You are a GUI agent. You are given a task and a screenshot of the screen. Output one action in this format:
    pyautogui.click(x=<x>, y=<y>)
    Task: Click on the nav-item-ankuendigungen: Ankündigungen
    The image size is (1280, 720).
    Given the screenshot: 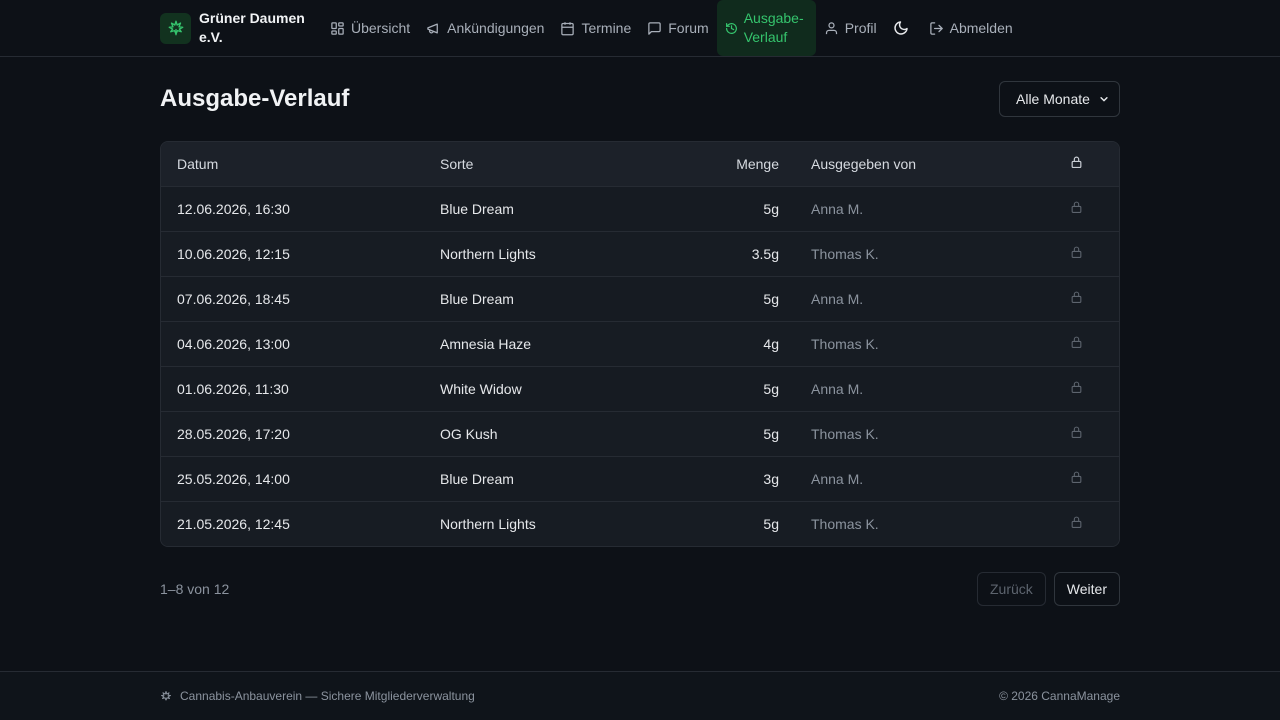 What is the action you would take?
    pyautogui.click(x=485, y=28)
    